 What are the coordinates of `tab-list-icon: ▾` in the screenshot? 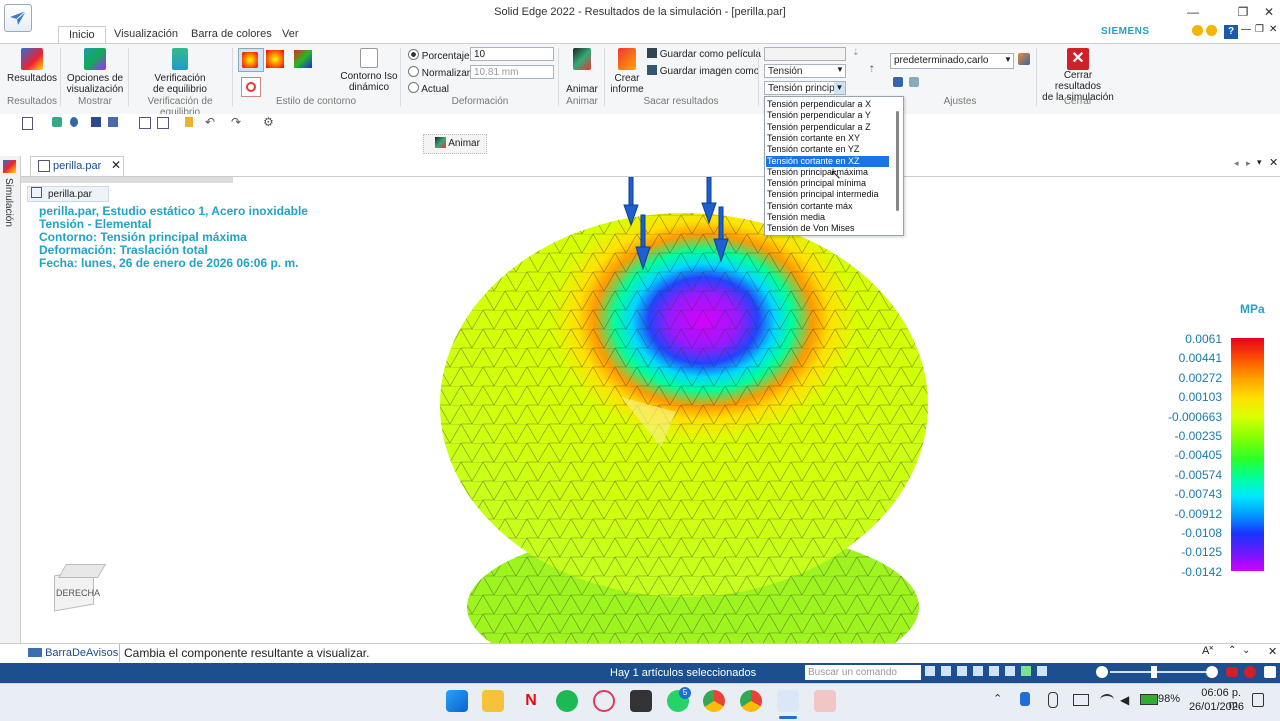 It's located at (1259, 162).